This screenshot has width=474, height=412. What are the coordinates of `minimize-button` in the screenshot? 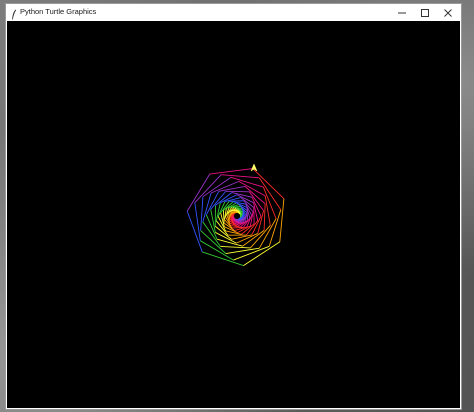 It's located at (402, 12).